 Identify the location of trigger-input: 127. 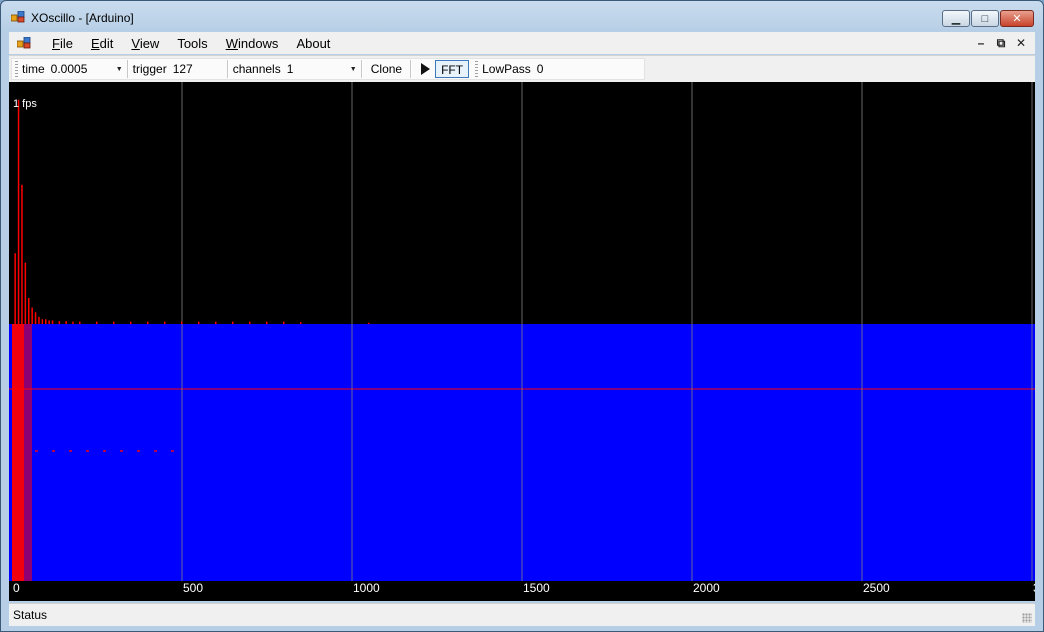
(198, 69).